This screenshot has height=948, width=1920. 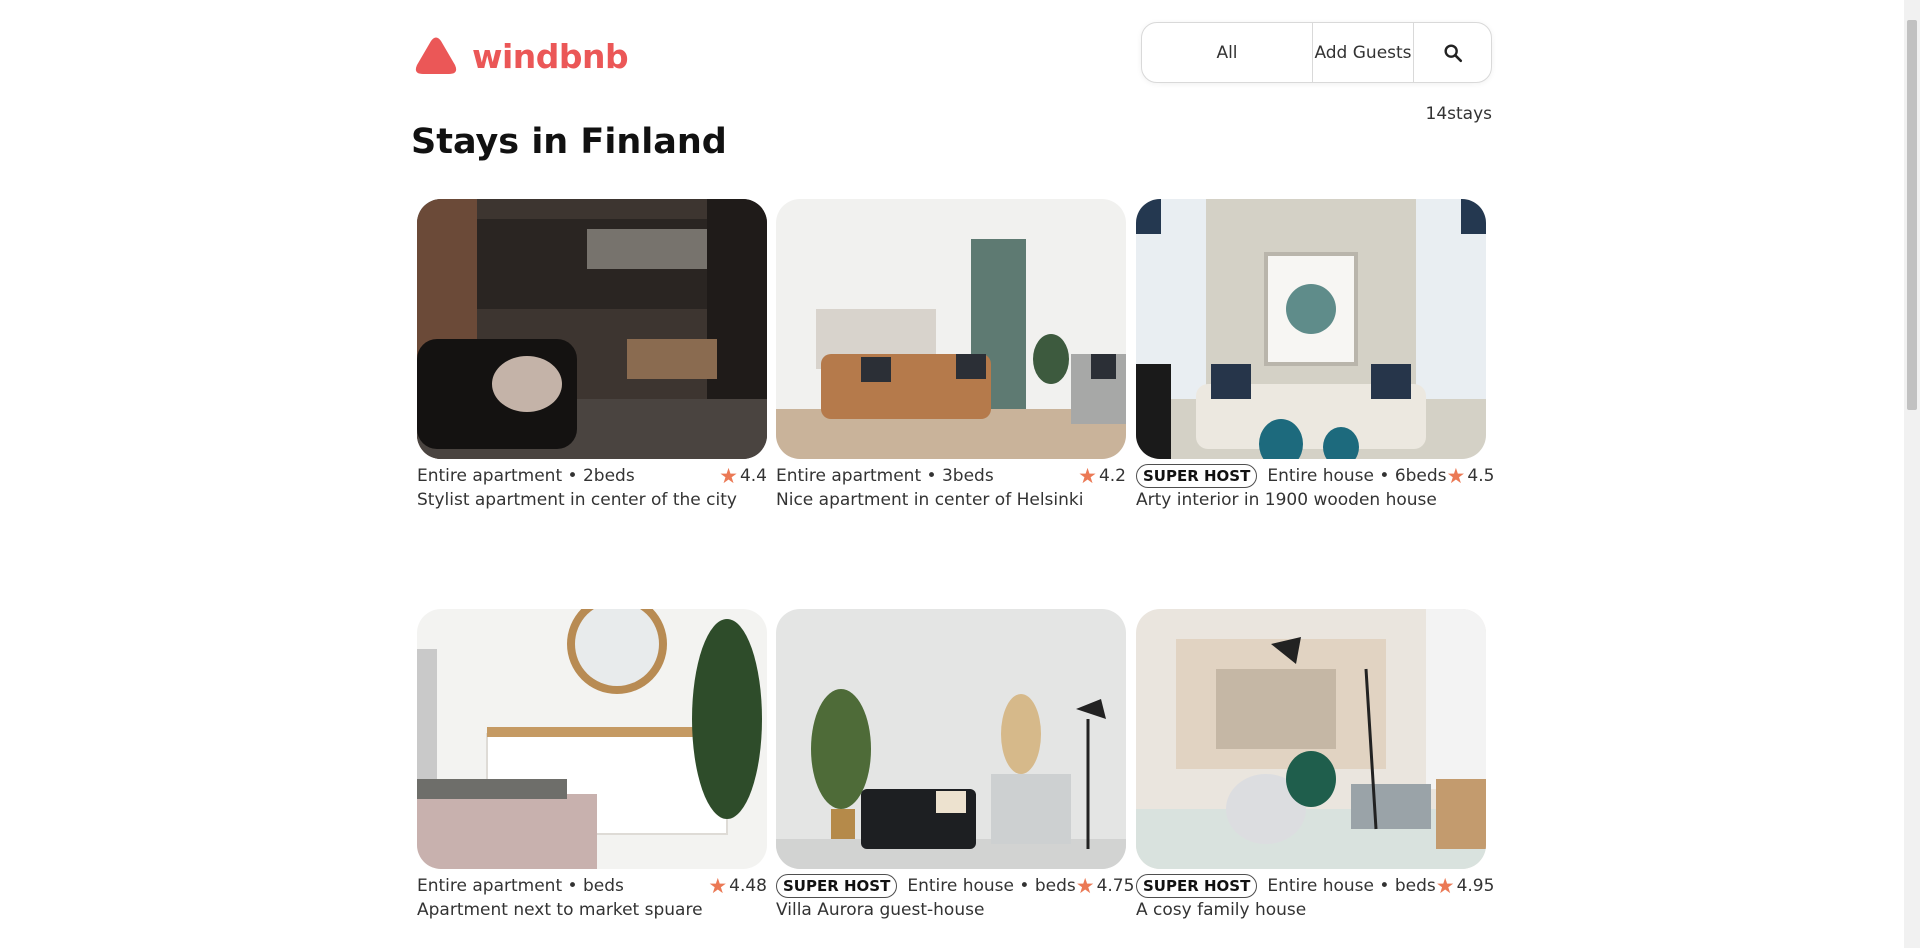 I want to click on rating-value: 4.4, so click(x=753, y=476).